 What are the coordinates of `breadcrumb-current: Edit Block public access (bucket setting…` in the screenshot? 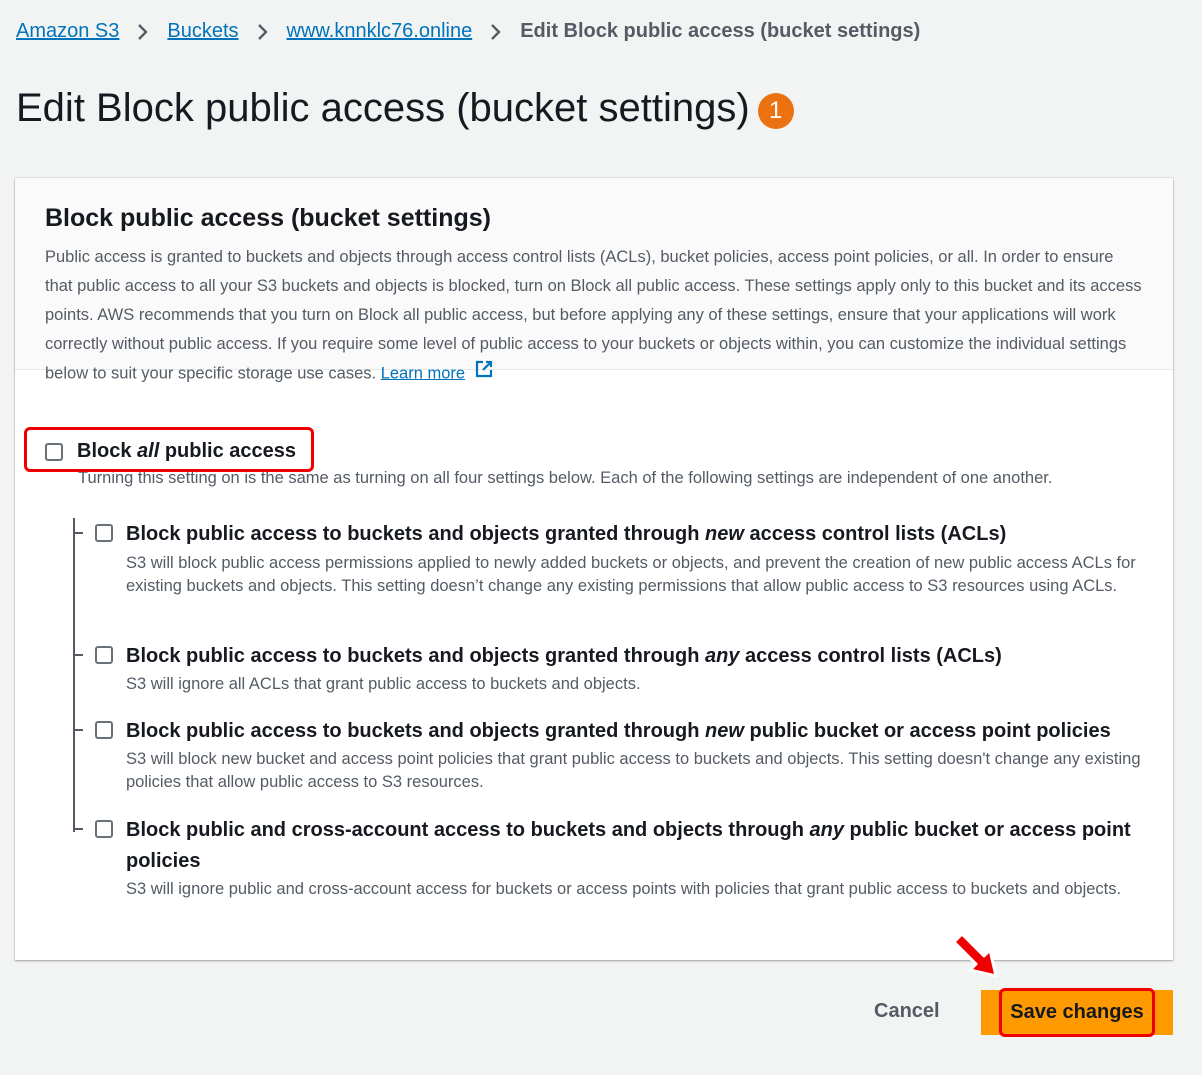 It's located at (720, 31).